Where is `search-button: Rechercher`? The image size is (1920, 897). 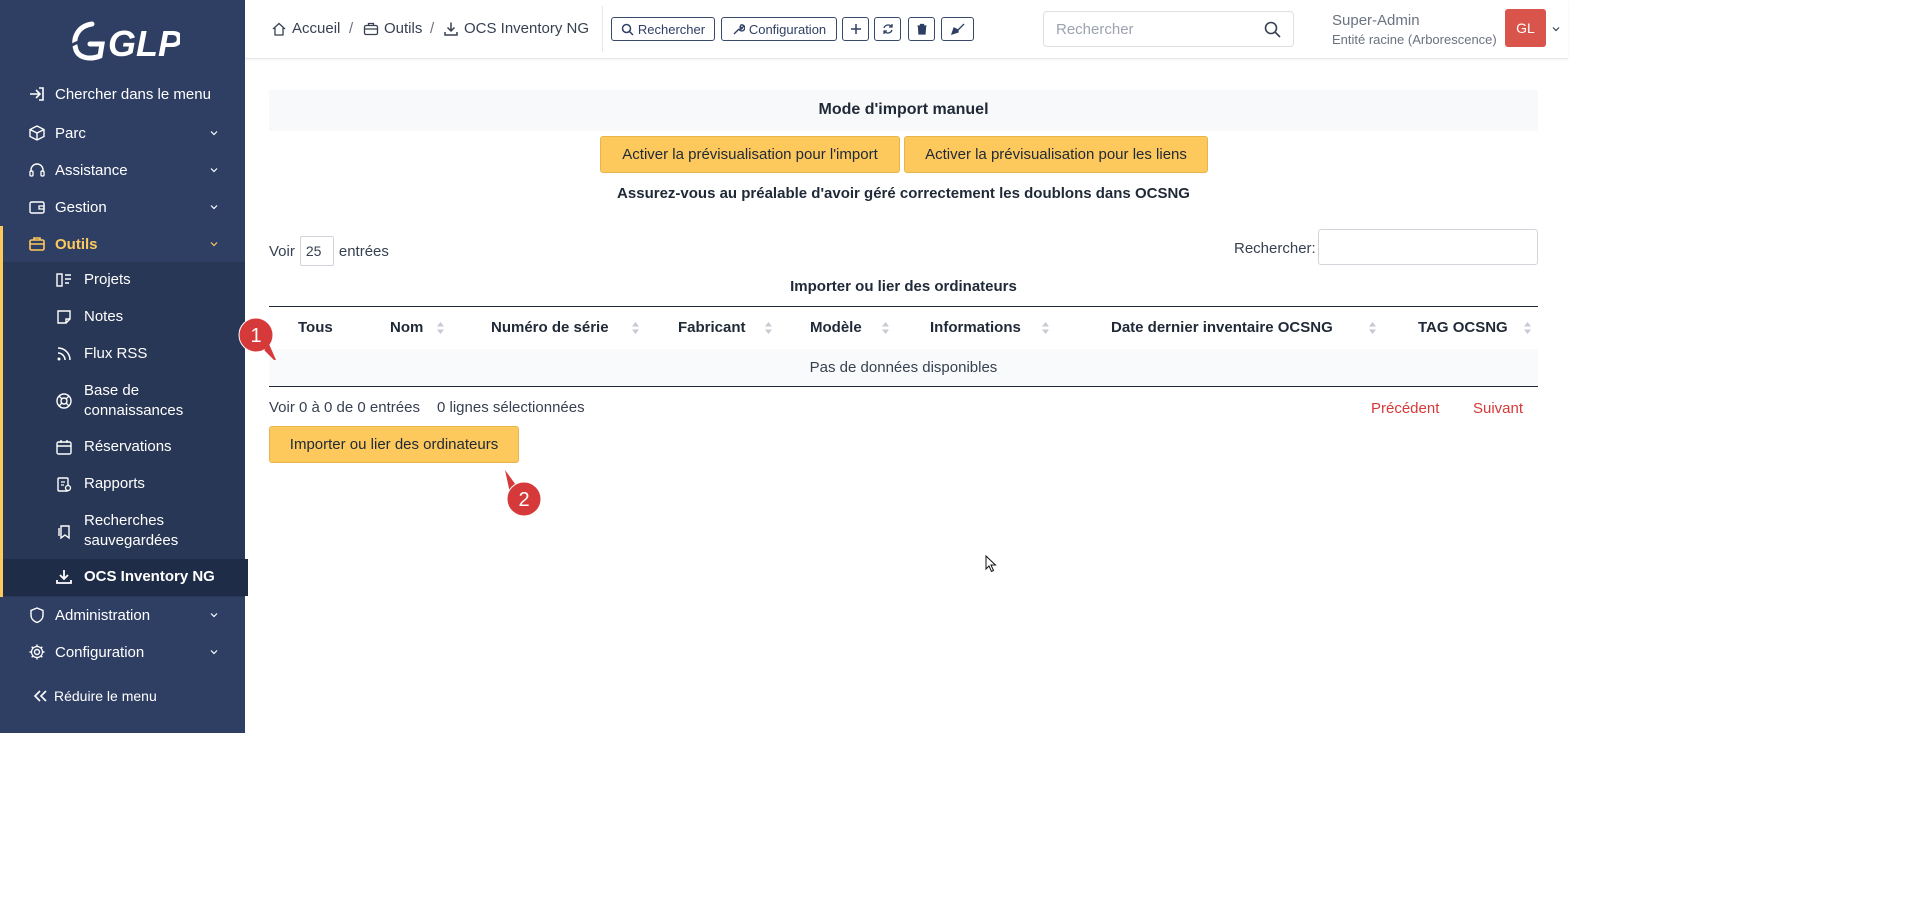
search-button: Rechercher is located at coordinates (663, 29).